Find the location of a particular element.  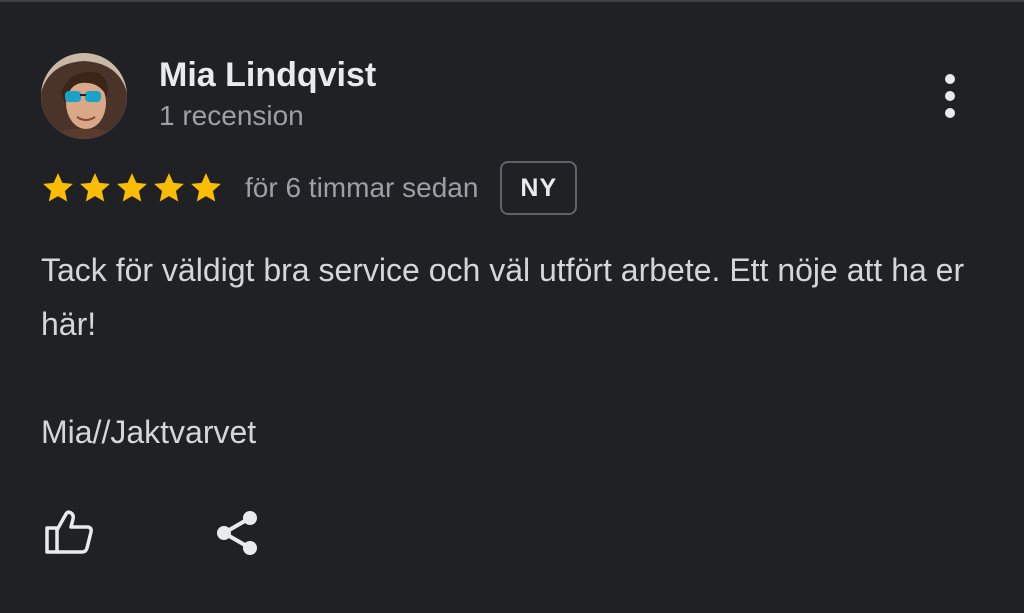

avatar is located at coordinates (84, 96).